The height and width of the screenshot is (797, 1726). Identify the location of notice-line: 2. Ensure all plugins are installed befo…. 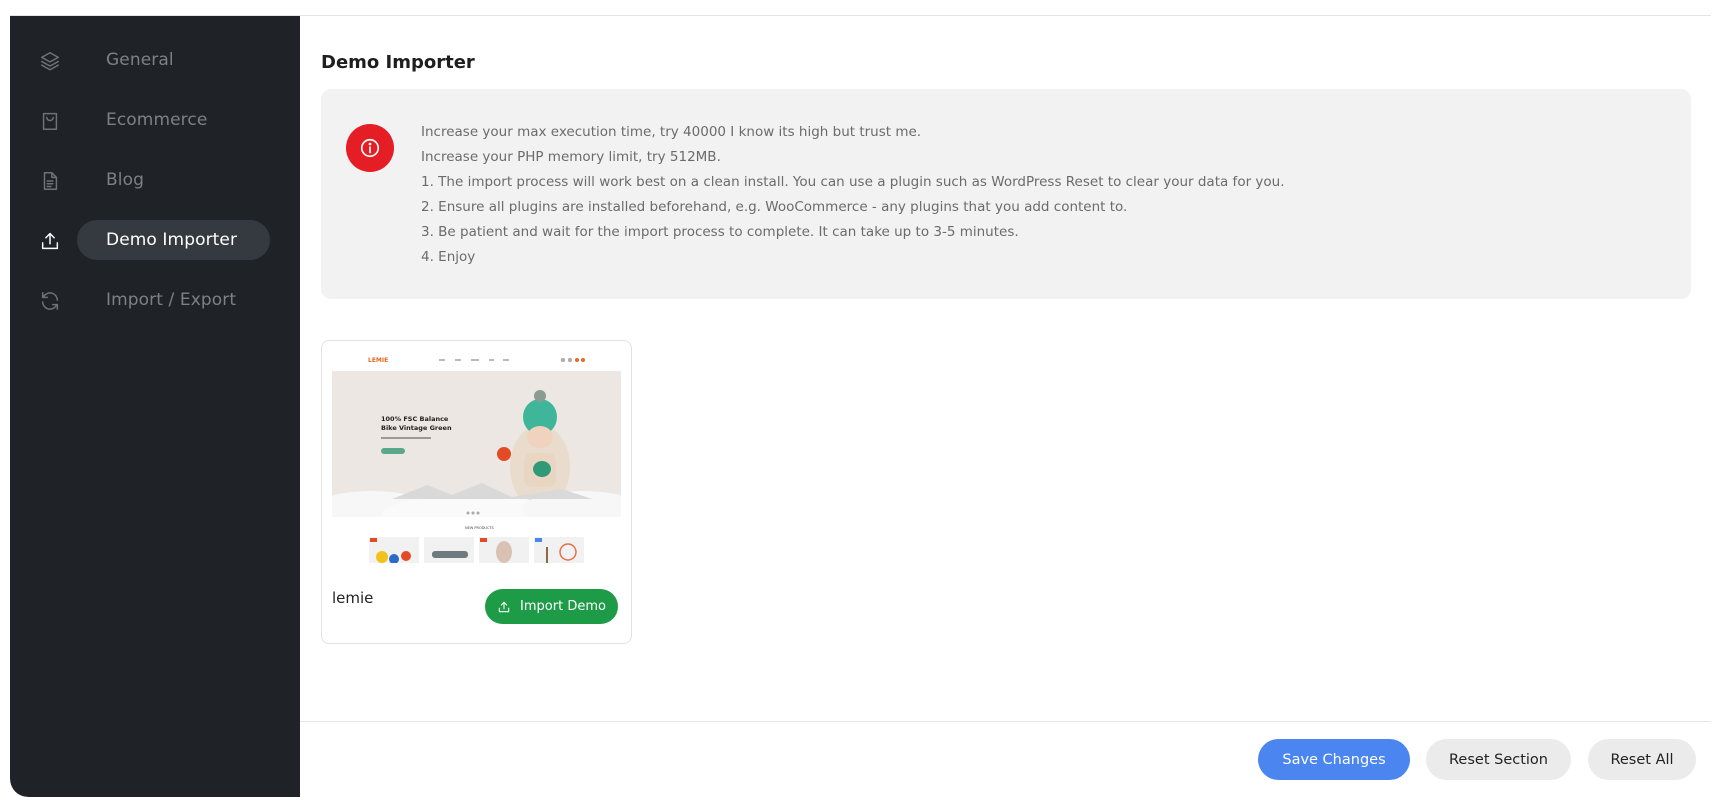
(774, 207).